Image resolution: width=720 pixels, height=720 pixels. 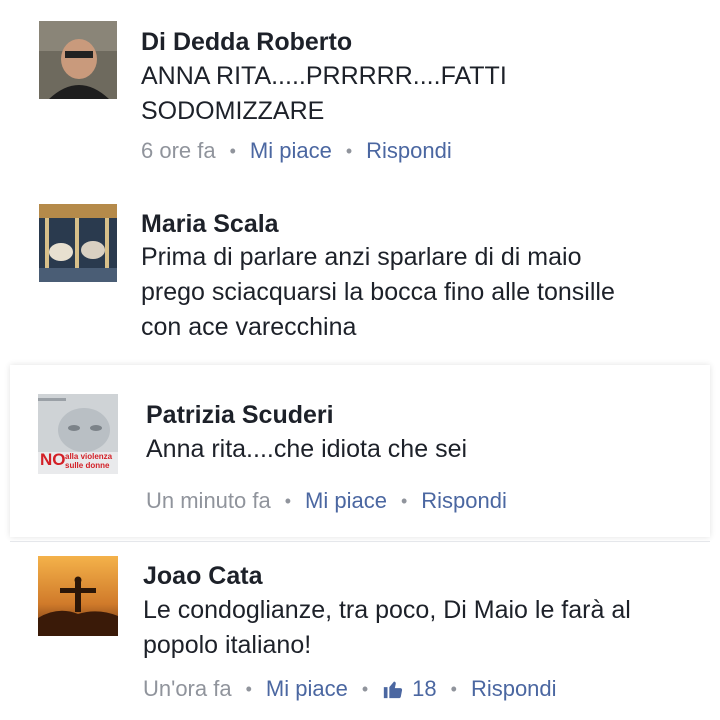 I want to click on like-count-value: 18, so click(x=424, y=688).